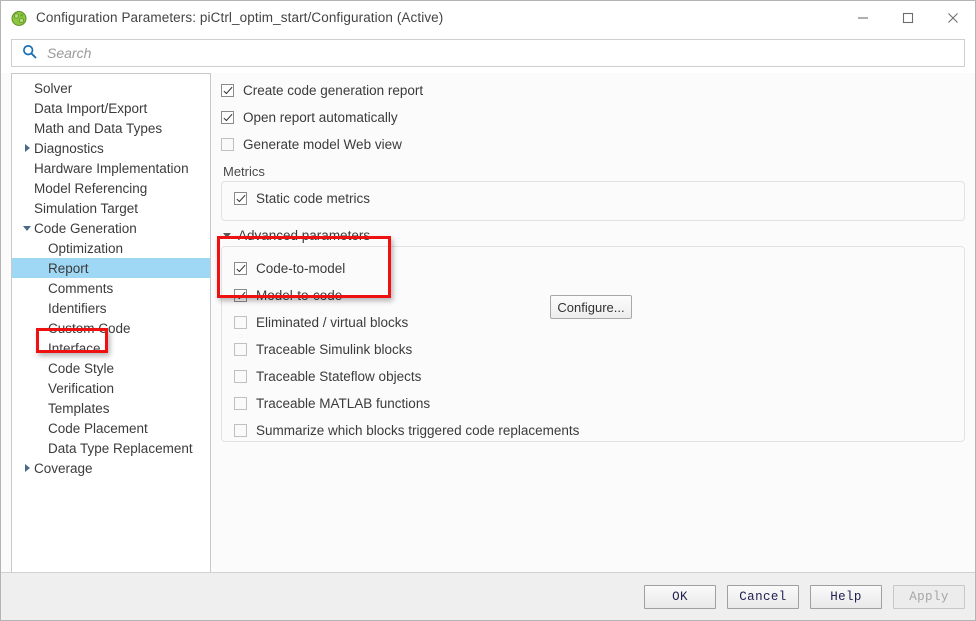  Describe the element at coordinates (111, 468) in the screenshot. I see `tree-item-coverage: Coverage` at that location.